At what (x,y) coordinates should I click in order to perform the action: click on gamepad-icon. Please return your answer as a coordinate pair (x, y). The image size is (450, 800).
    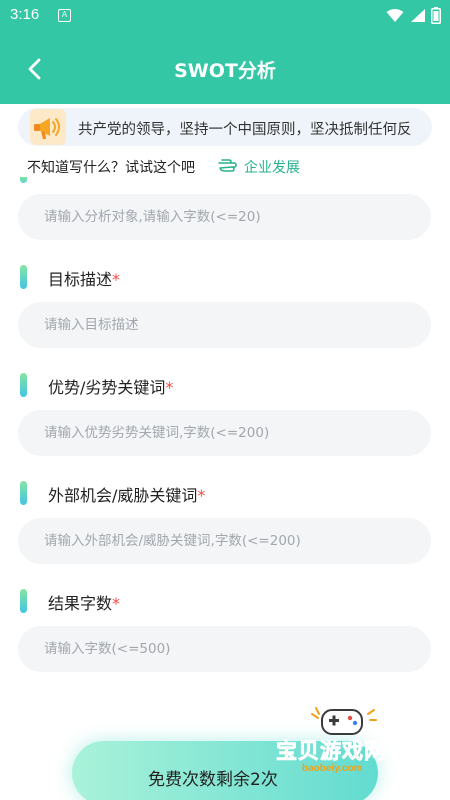
    Looking at the image, I should click on (344, 721).